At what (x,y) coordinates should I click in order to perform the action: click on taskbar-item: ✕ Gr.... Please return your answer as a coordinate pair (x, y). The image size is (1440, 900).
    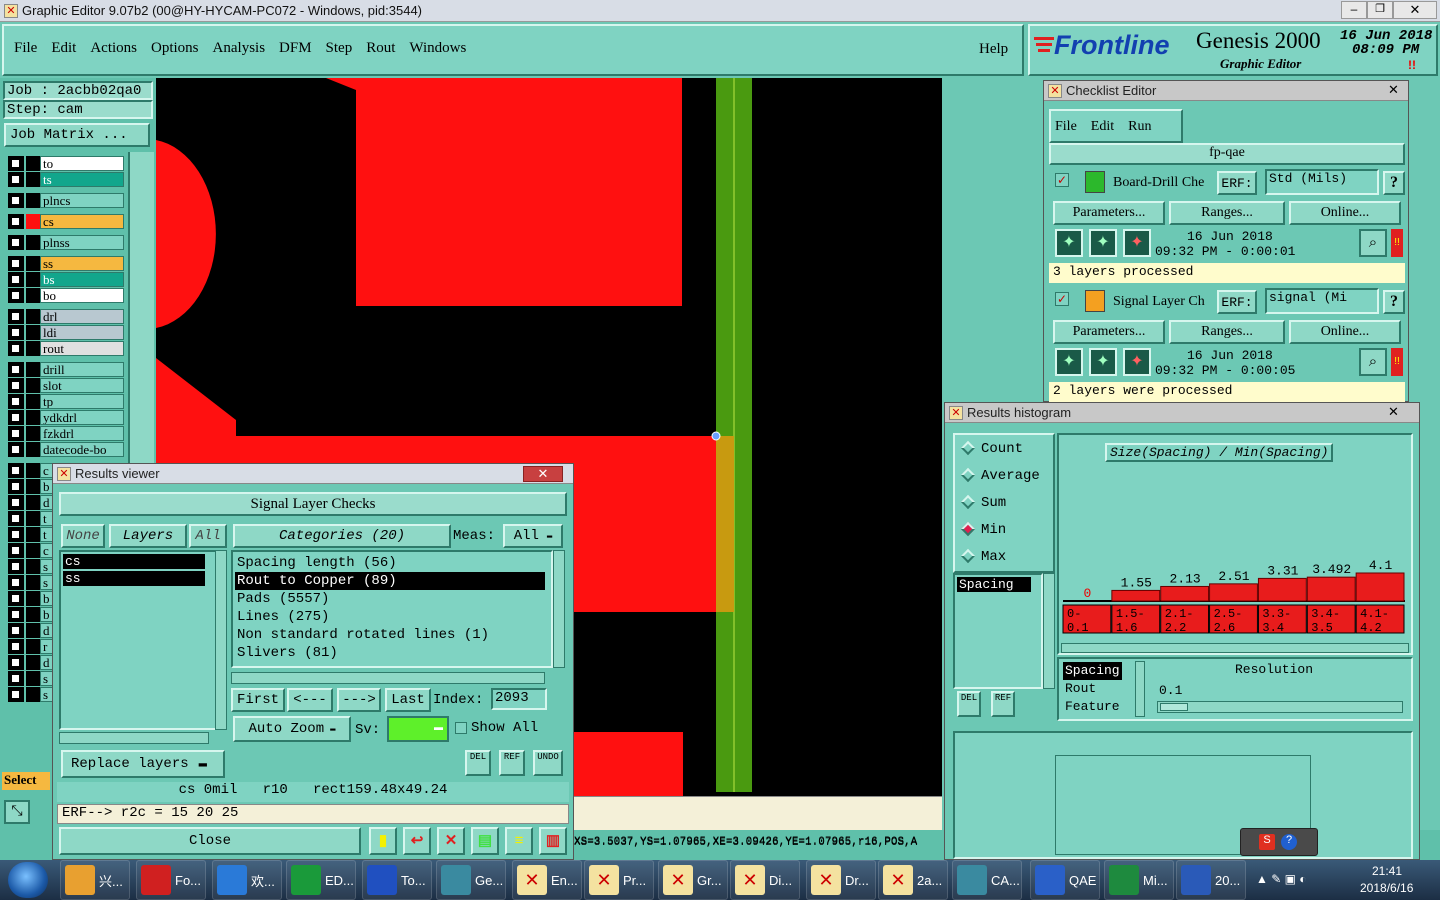
    Looking at the image, I should click on (693, 880).